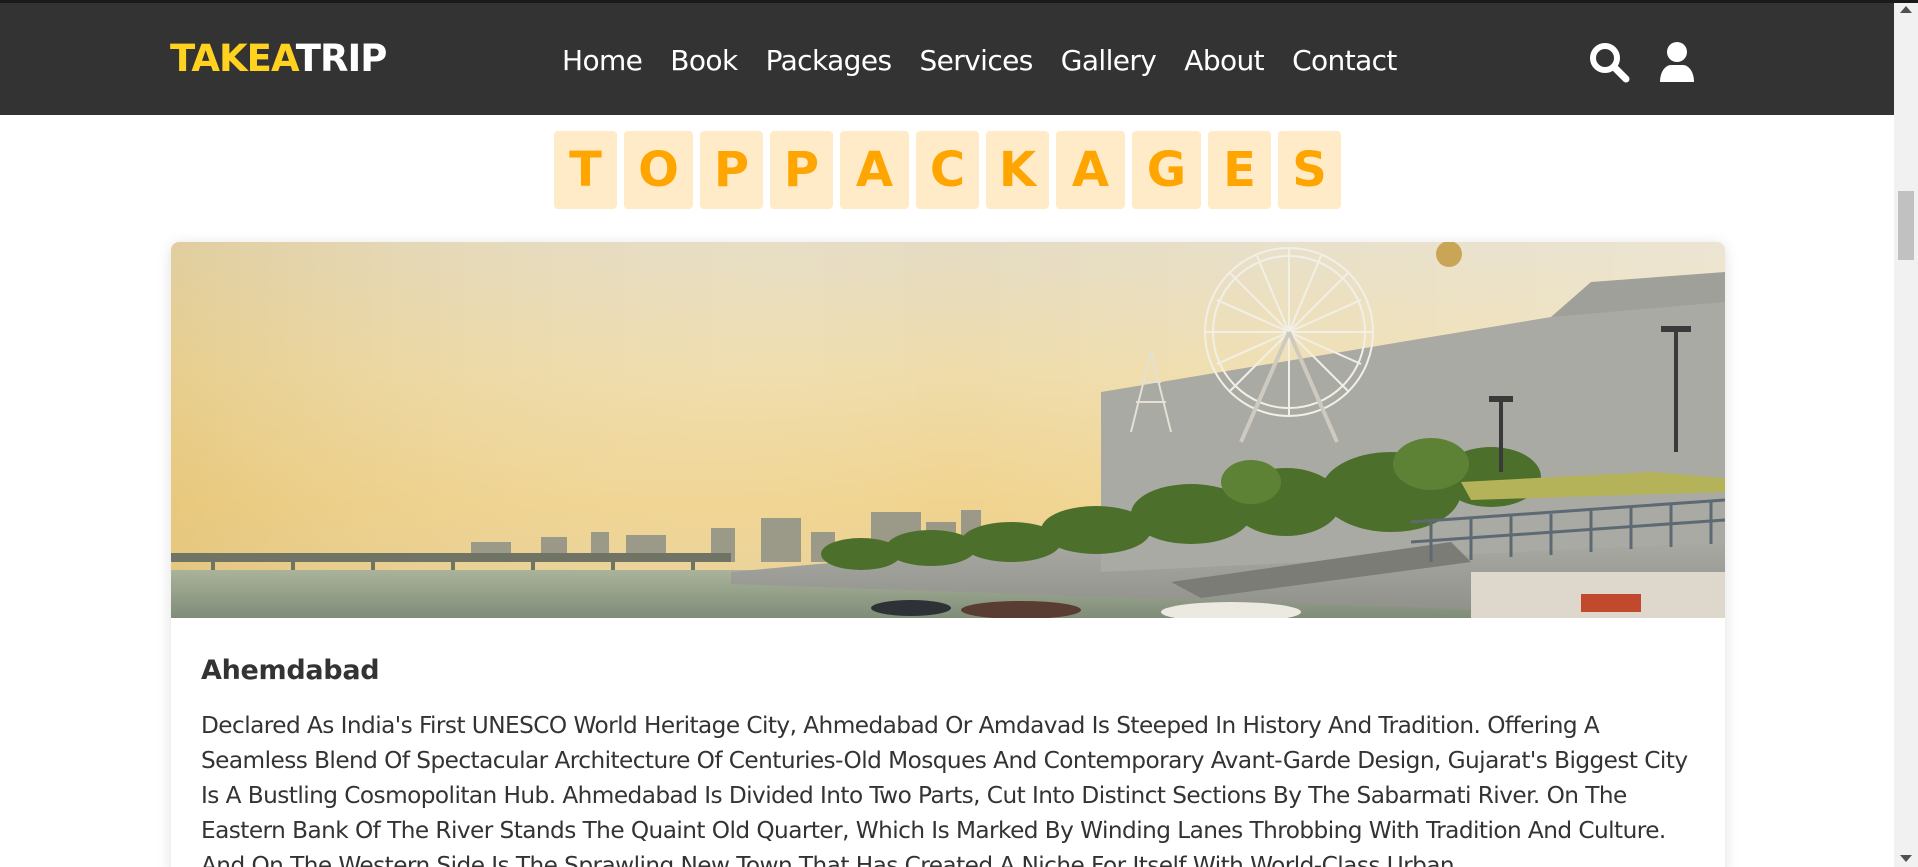 The width and height of the screenshot is (1918, 867). Describe the element at coordinates (233, 58) in the screenshot. I see `brand-logo-part1: TAKEA` at that location.